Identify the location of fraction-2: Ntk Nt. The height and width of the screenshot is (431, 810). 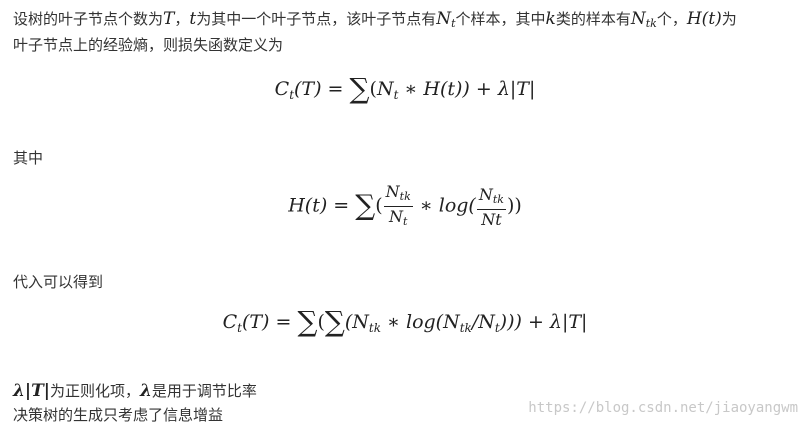
(491, 206).